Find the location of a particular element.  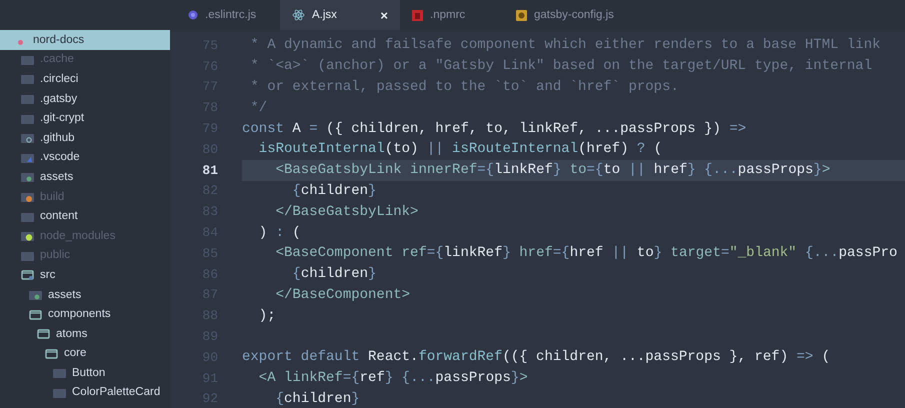

code-line: export default React.forwardRef(({ children, ...passProps }, ref) => ( is located at coordinates (536, 357).